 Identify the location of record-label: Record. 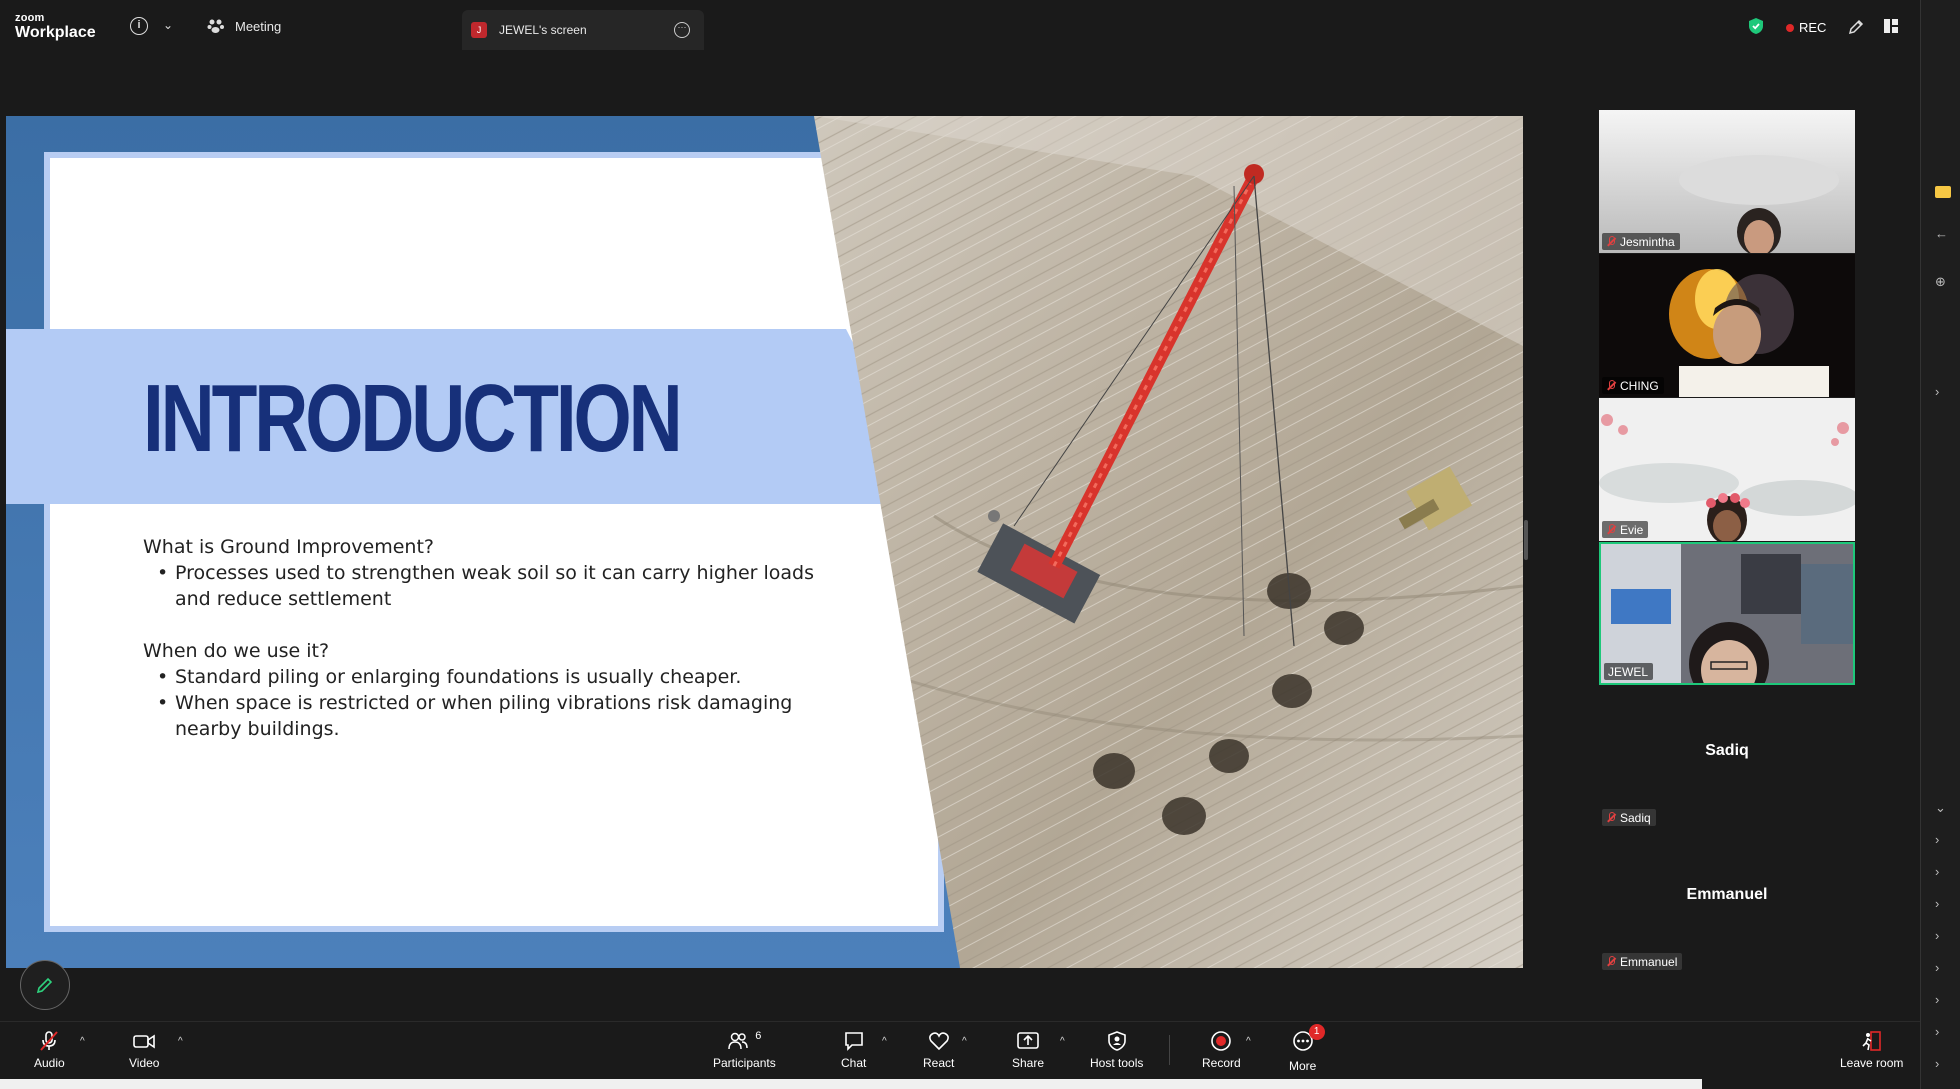
(1221, 1063).